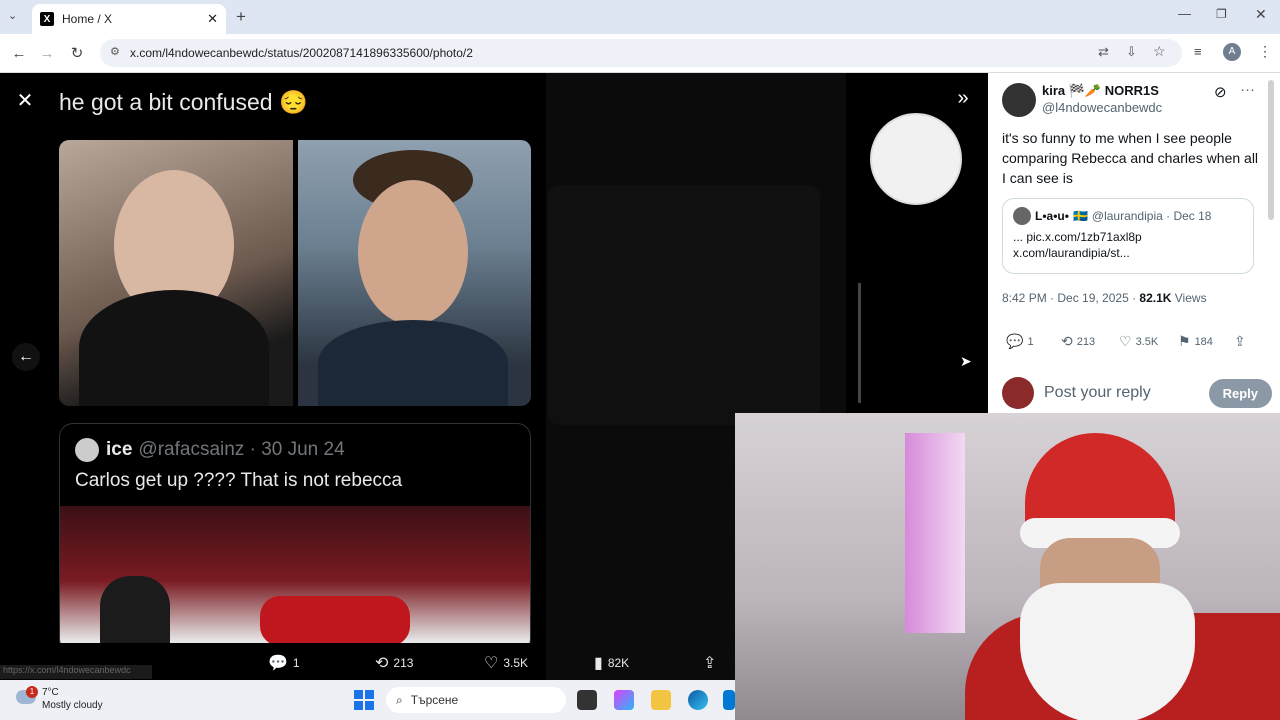 This screenshot has width=1280, height=720. What do you see at coordinates (1103, 52) in the screenshot?
I see `translate-icon: ⇄` at bounding box center [1103, 52].